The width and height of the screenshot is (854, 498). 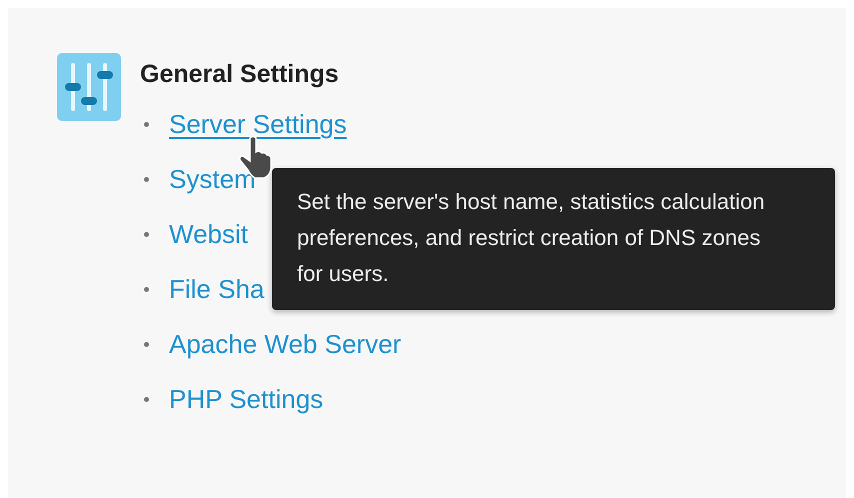 I want to click on section-title: General Settings, so click(x=240, y=74).